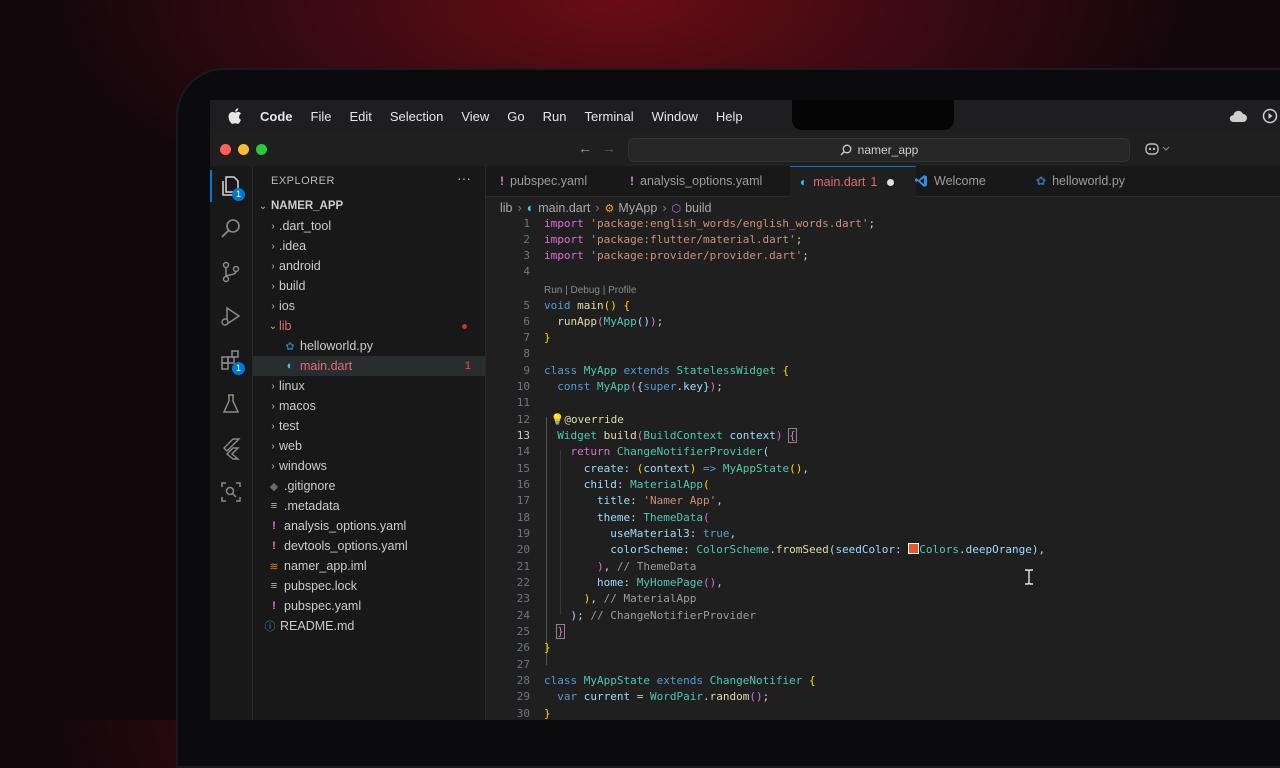 The width and height of the screenshot is (1280, 768). What do you see at coordinates (369, 206) in the screenshot?
I see `root-folder: ⌄ NAMER_APP` at bounding box center [369, 206].